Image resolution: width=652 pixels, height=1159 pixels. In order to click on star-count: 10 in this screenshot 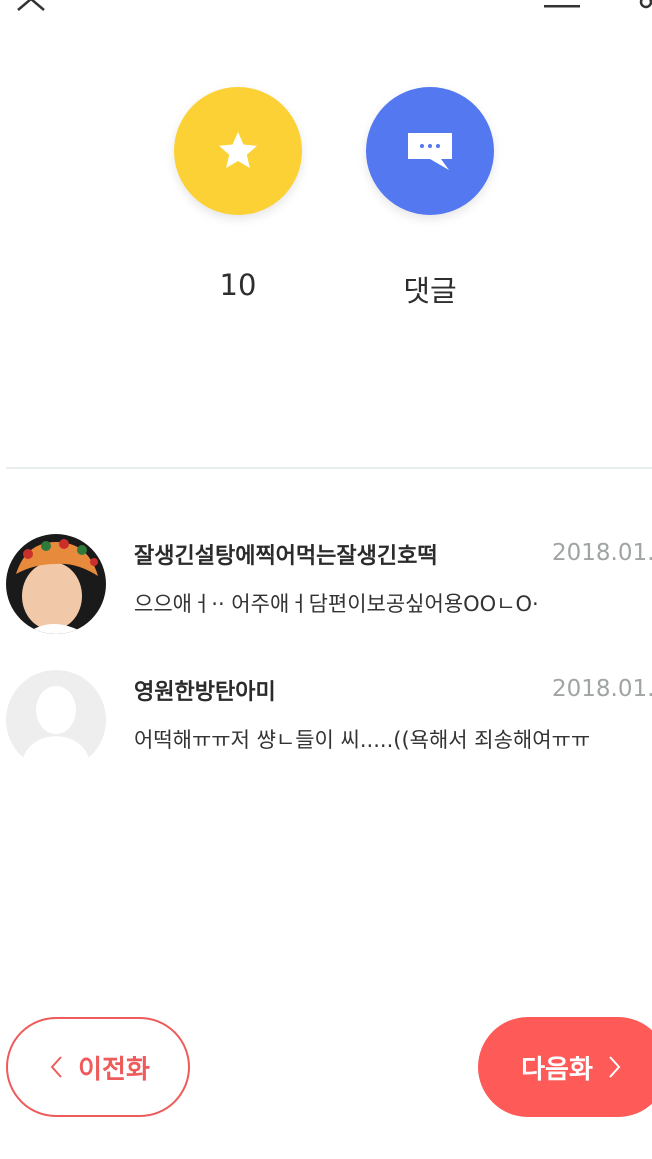, I will do `click(238, 285)`.